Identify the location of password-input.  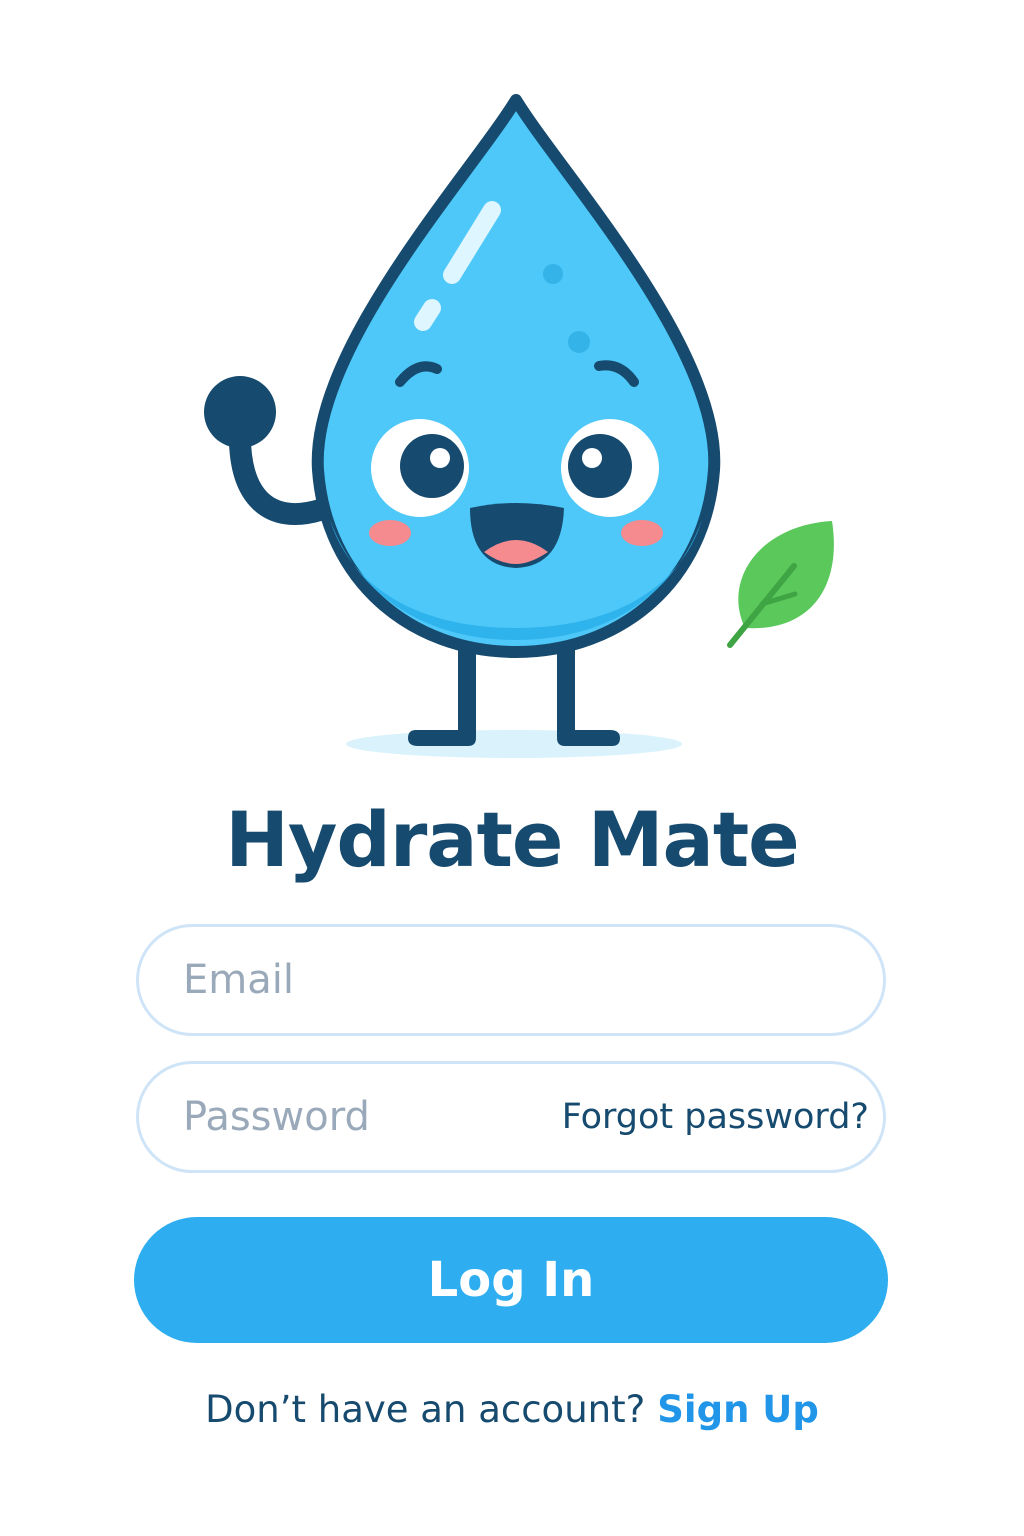
(363, 1117).